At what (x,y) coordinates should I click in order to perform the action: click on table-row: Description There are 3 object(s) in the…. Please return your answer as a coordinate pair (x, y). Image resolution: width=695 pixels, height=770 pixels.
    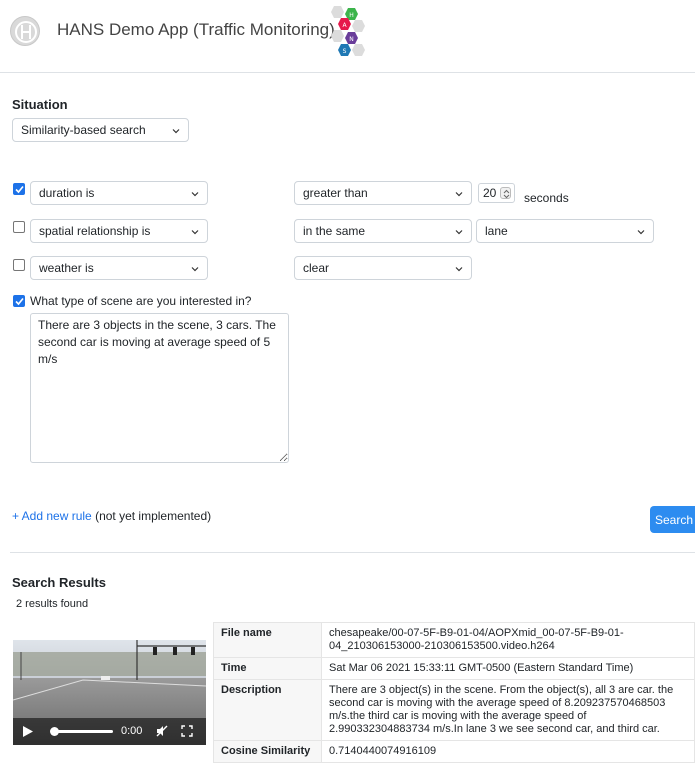
    Looking at the image, I should click on (454, 710).